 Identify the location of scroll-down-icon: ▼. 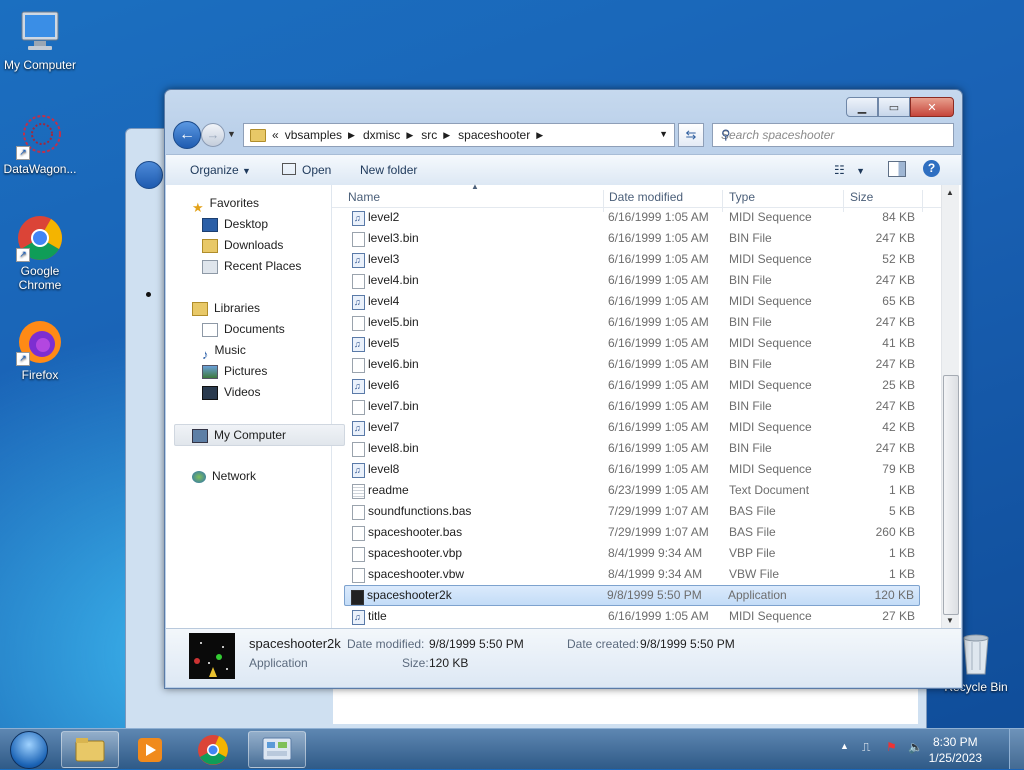
(950, 620).